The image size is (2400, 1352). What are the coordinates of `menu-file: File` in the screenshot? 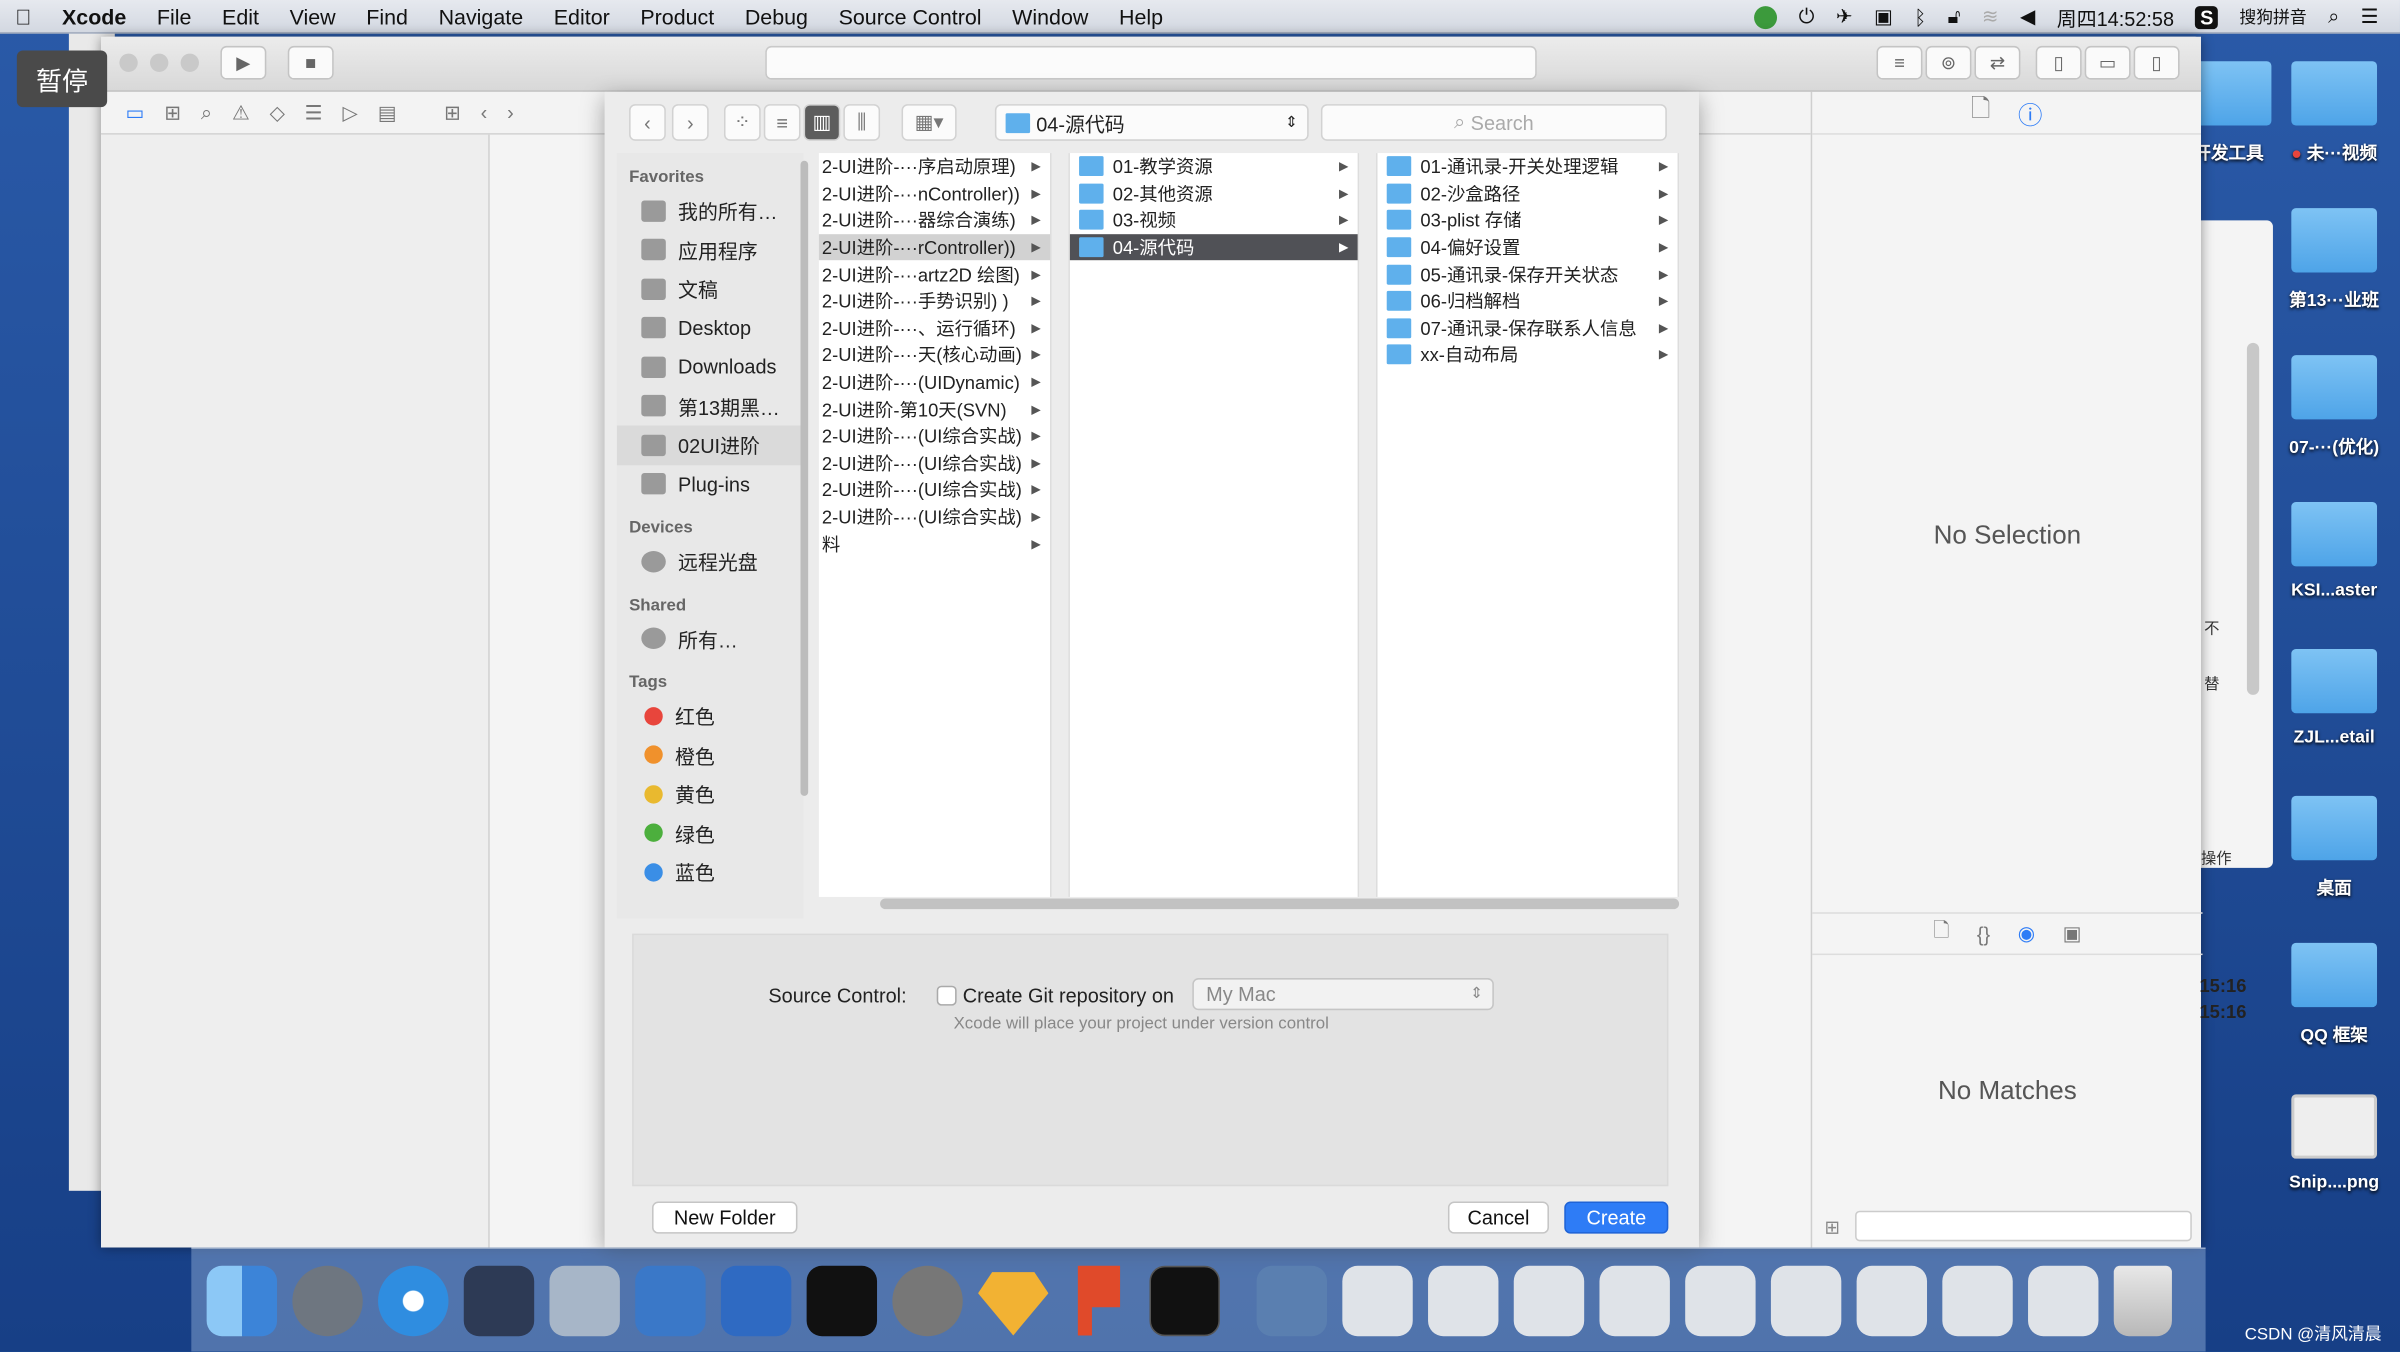 It's located at (174, 16).